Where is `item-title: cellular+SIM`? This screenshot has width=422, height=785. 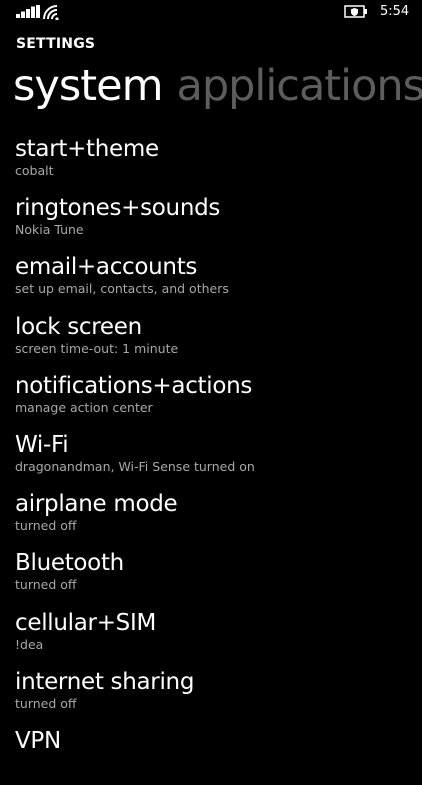
item-title: cellular+SIM is located at coordinates (85, 622).